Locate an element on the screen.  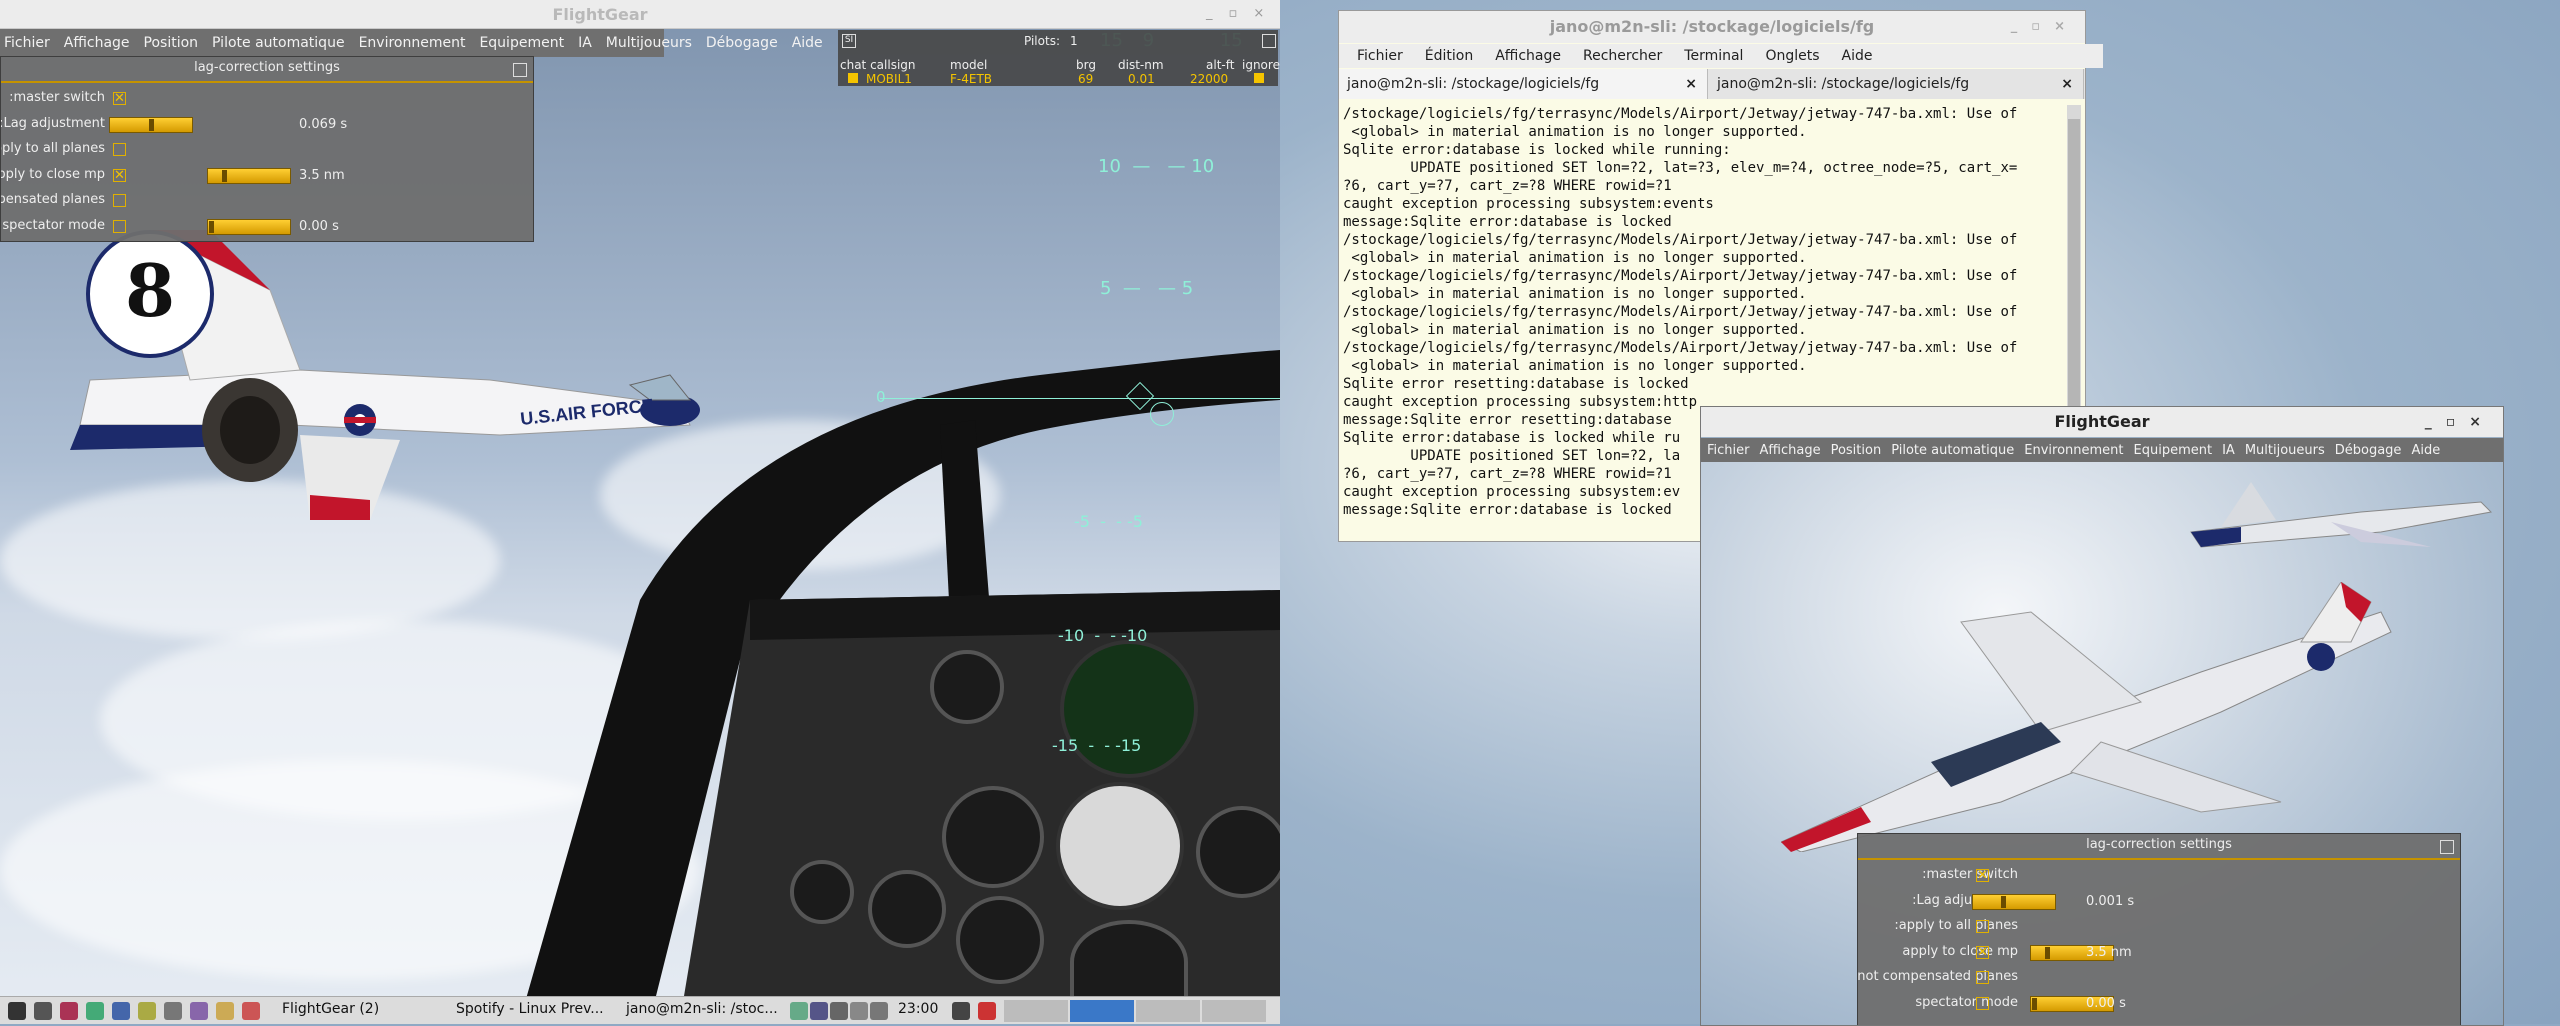
terminal-menu-item-2: Affichage is located at coordinates (1528, 56).